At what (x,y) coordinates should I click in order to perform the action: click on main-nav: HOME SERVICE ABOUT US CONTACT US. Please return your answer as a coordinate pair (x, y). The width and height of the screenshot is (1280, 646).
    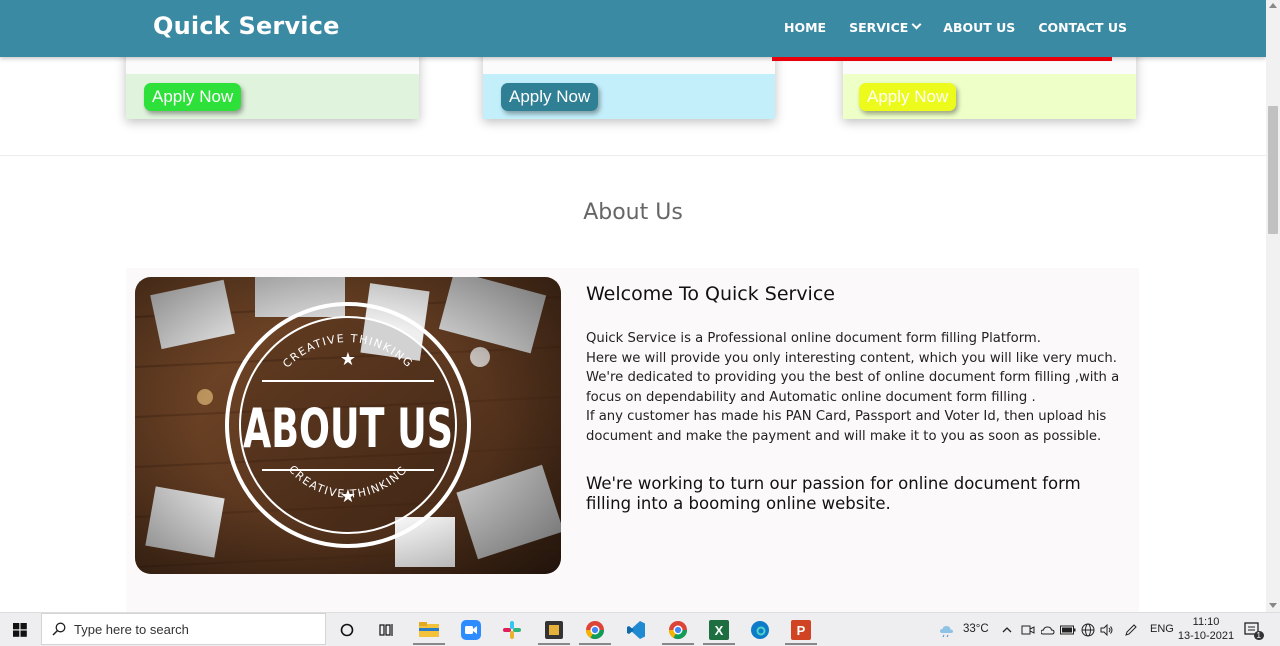
    Looking at the image, I should click on (967, 27).